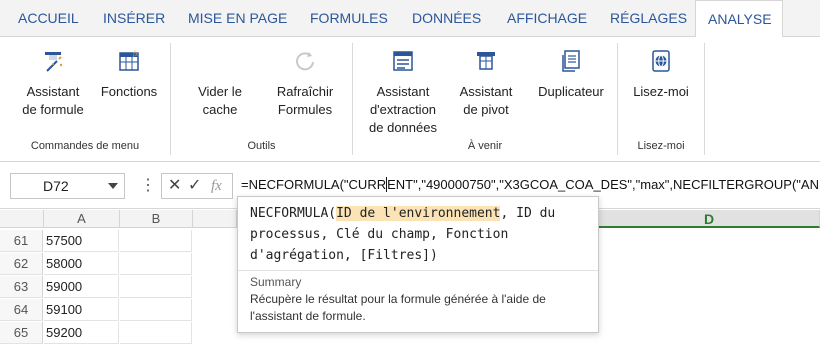 The width and height of the screenshot is (820, 344). Describe the element at coordinates (485, 146) in the screenshot. I see `group-label-a-venir: À venir` at that location.